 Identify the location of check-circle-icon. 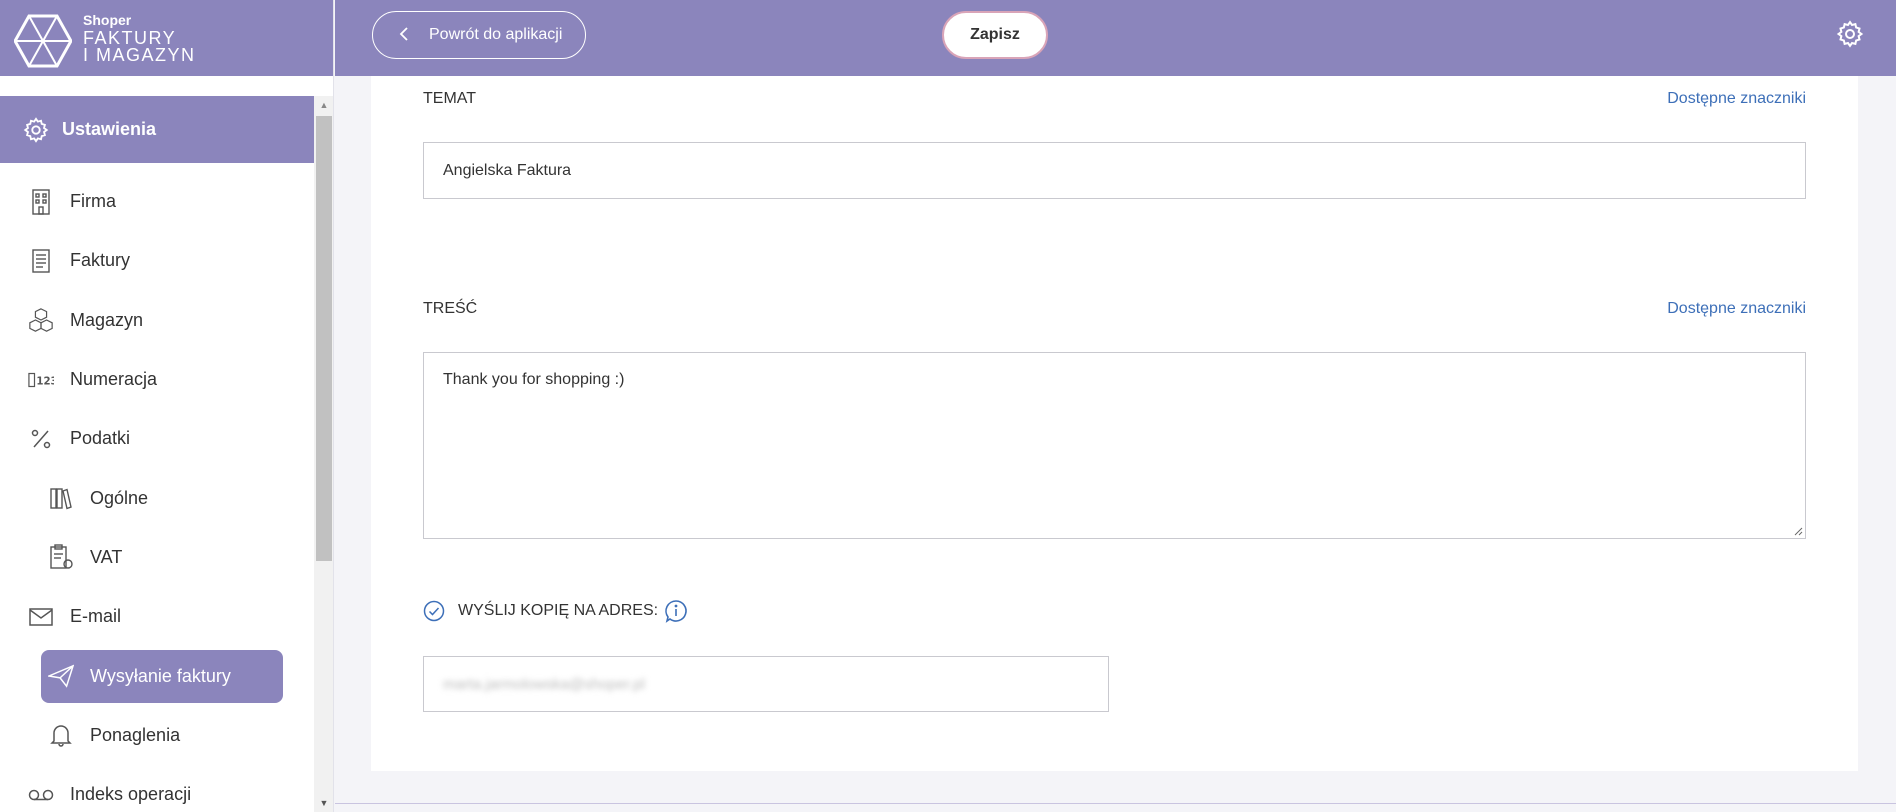
(434, 611).